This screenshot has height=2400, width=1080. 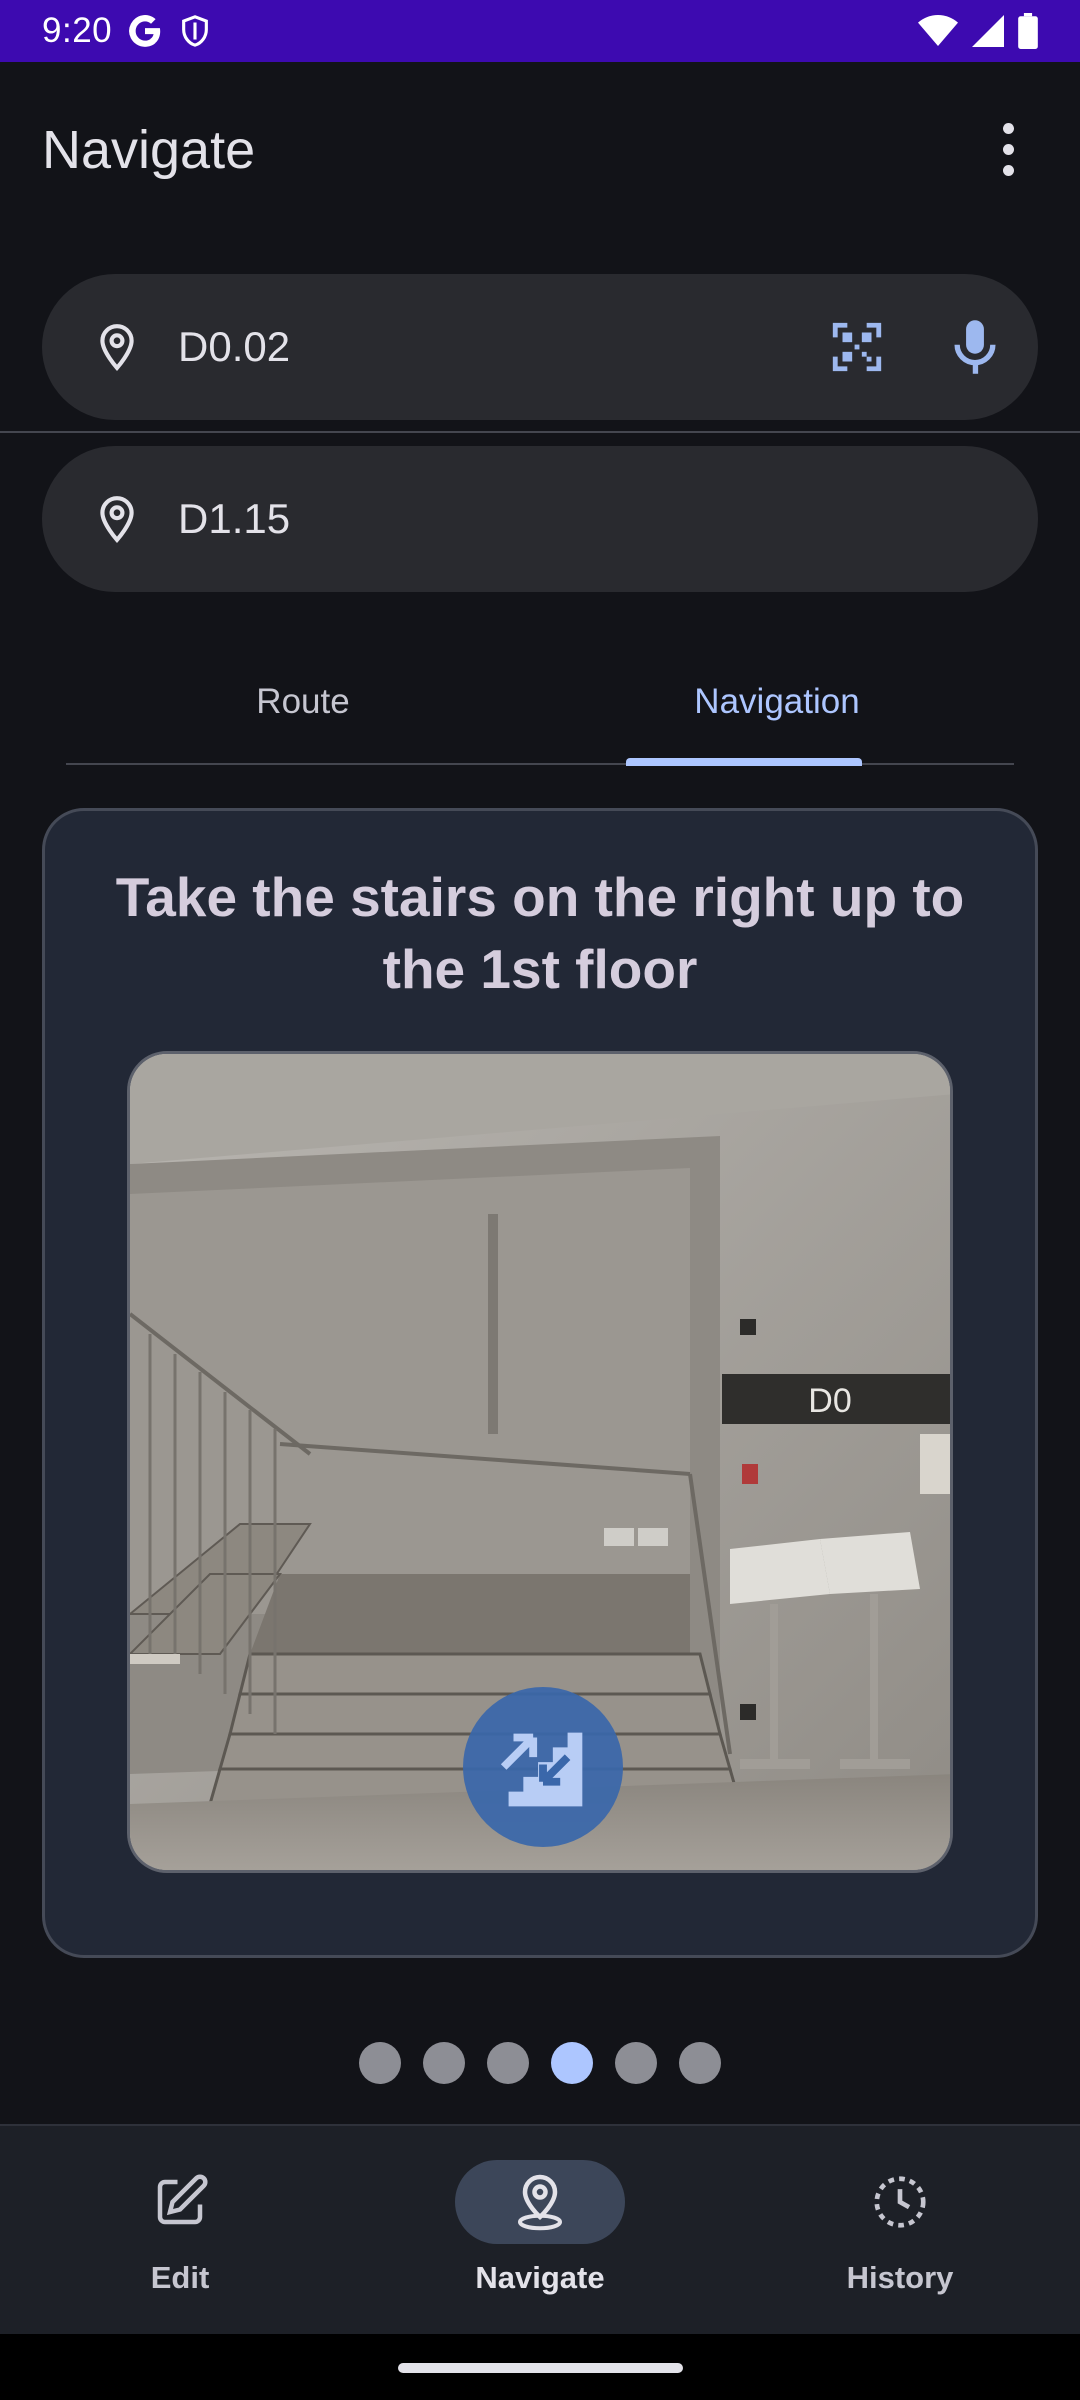 What do you see at coordinates (182, 2199) in the screenshot?
I see `edit-icon` at bounding box center [182, 2199].